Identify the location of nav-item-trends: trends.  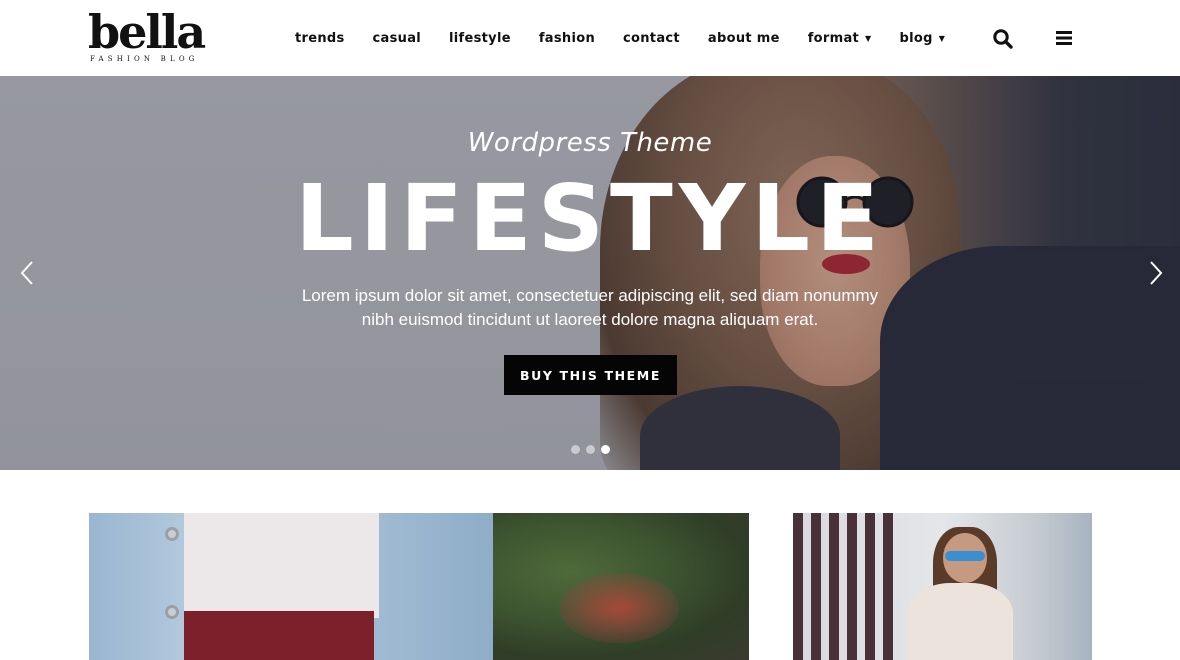
(320, 38).